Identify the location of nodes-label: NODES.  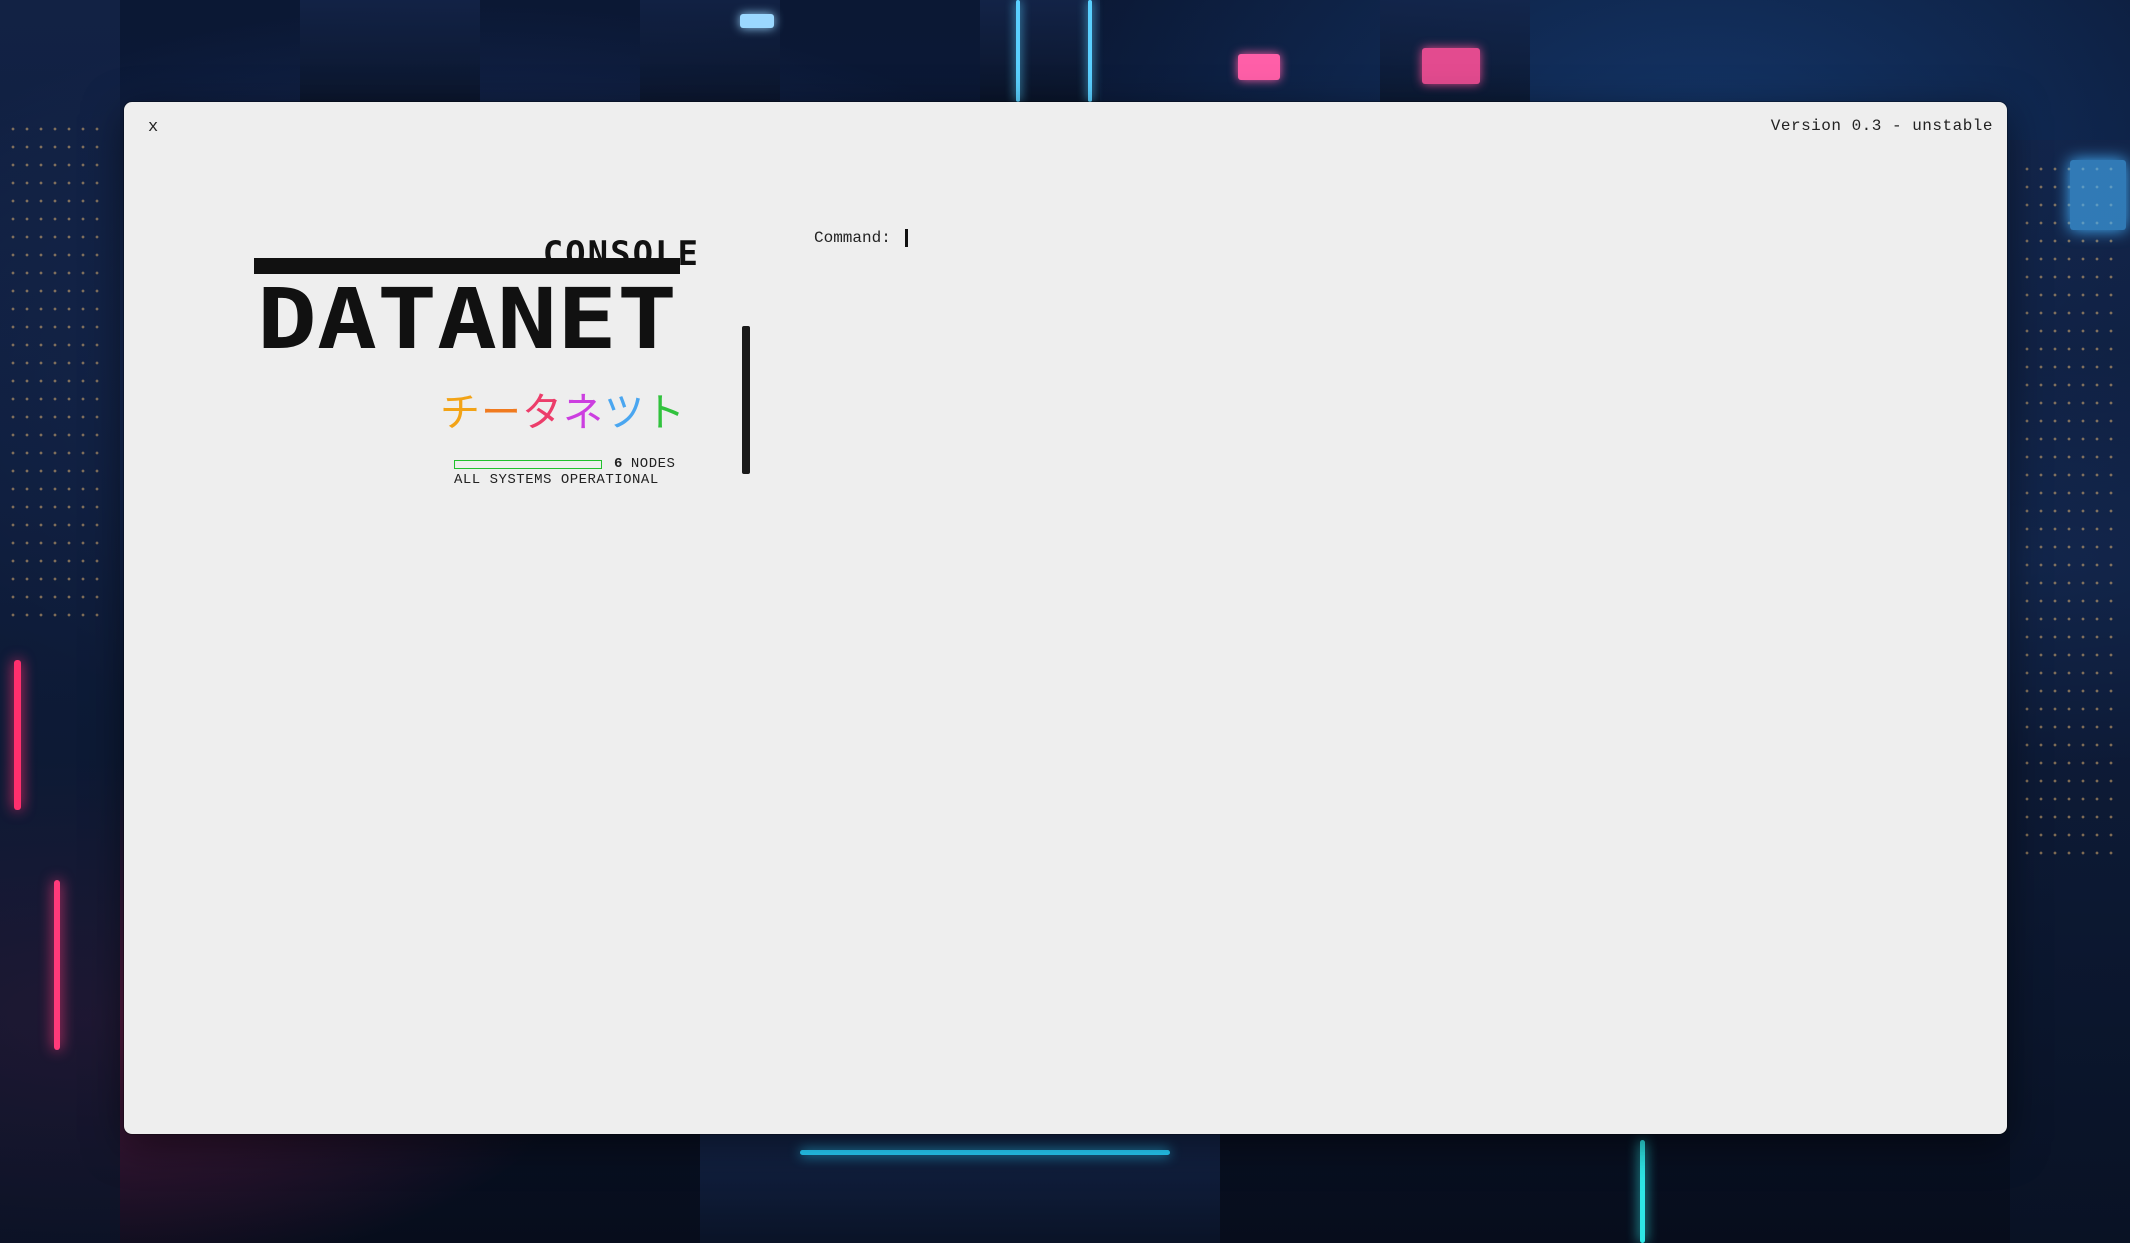
(653, 464).